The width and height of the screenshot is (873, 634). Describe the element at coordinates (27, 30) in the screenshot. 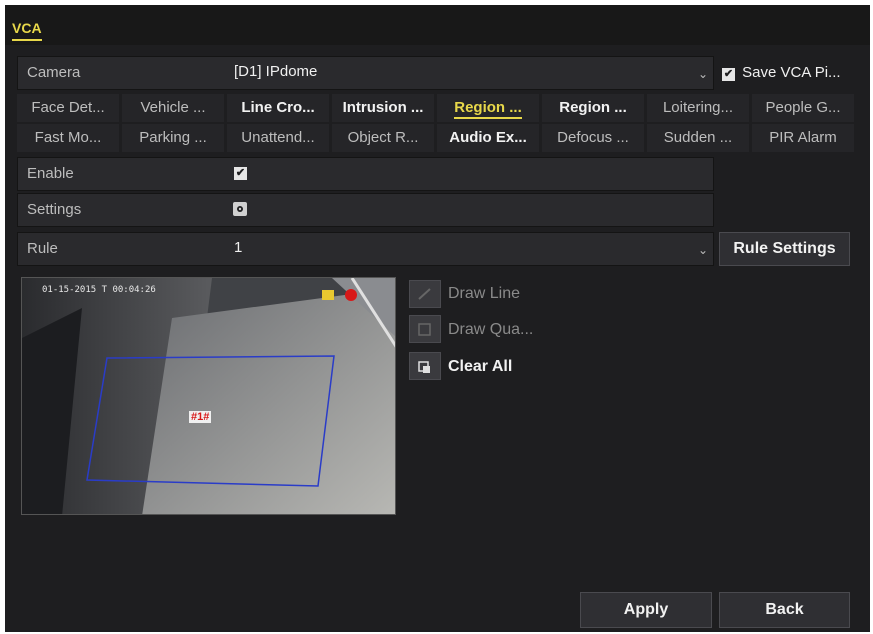

I see `tab-vca: VCA` at that location.